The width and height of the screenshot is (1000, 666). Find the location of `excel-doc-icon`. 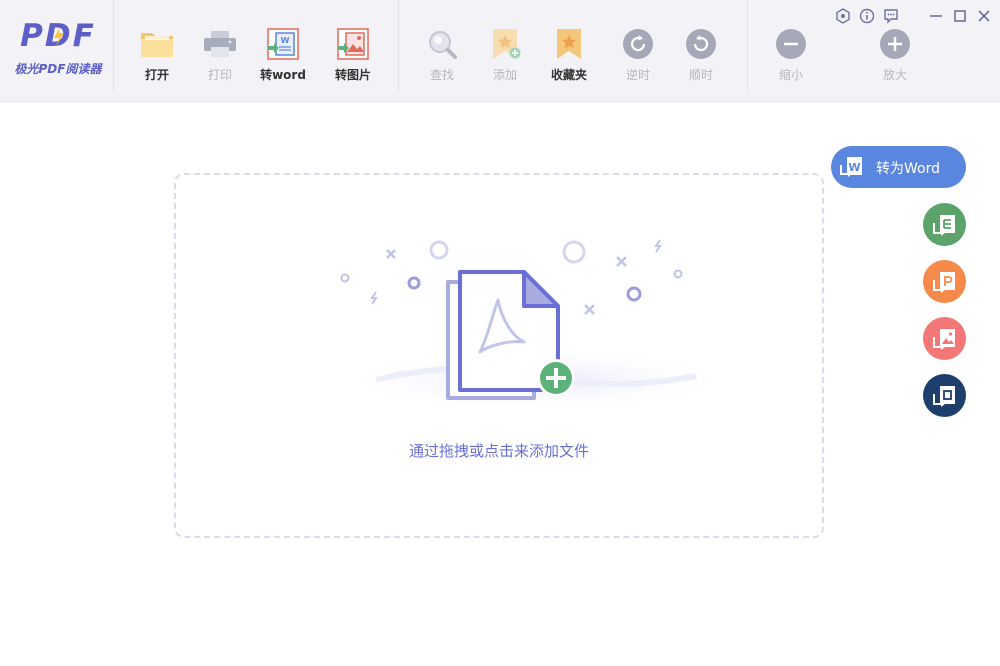

excel-doc-icon is located at coordinates (944, 225).